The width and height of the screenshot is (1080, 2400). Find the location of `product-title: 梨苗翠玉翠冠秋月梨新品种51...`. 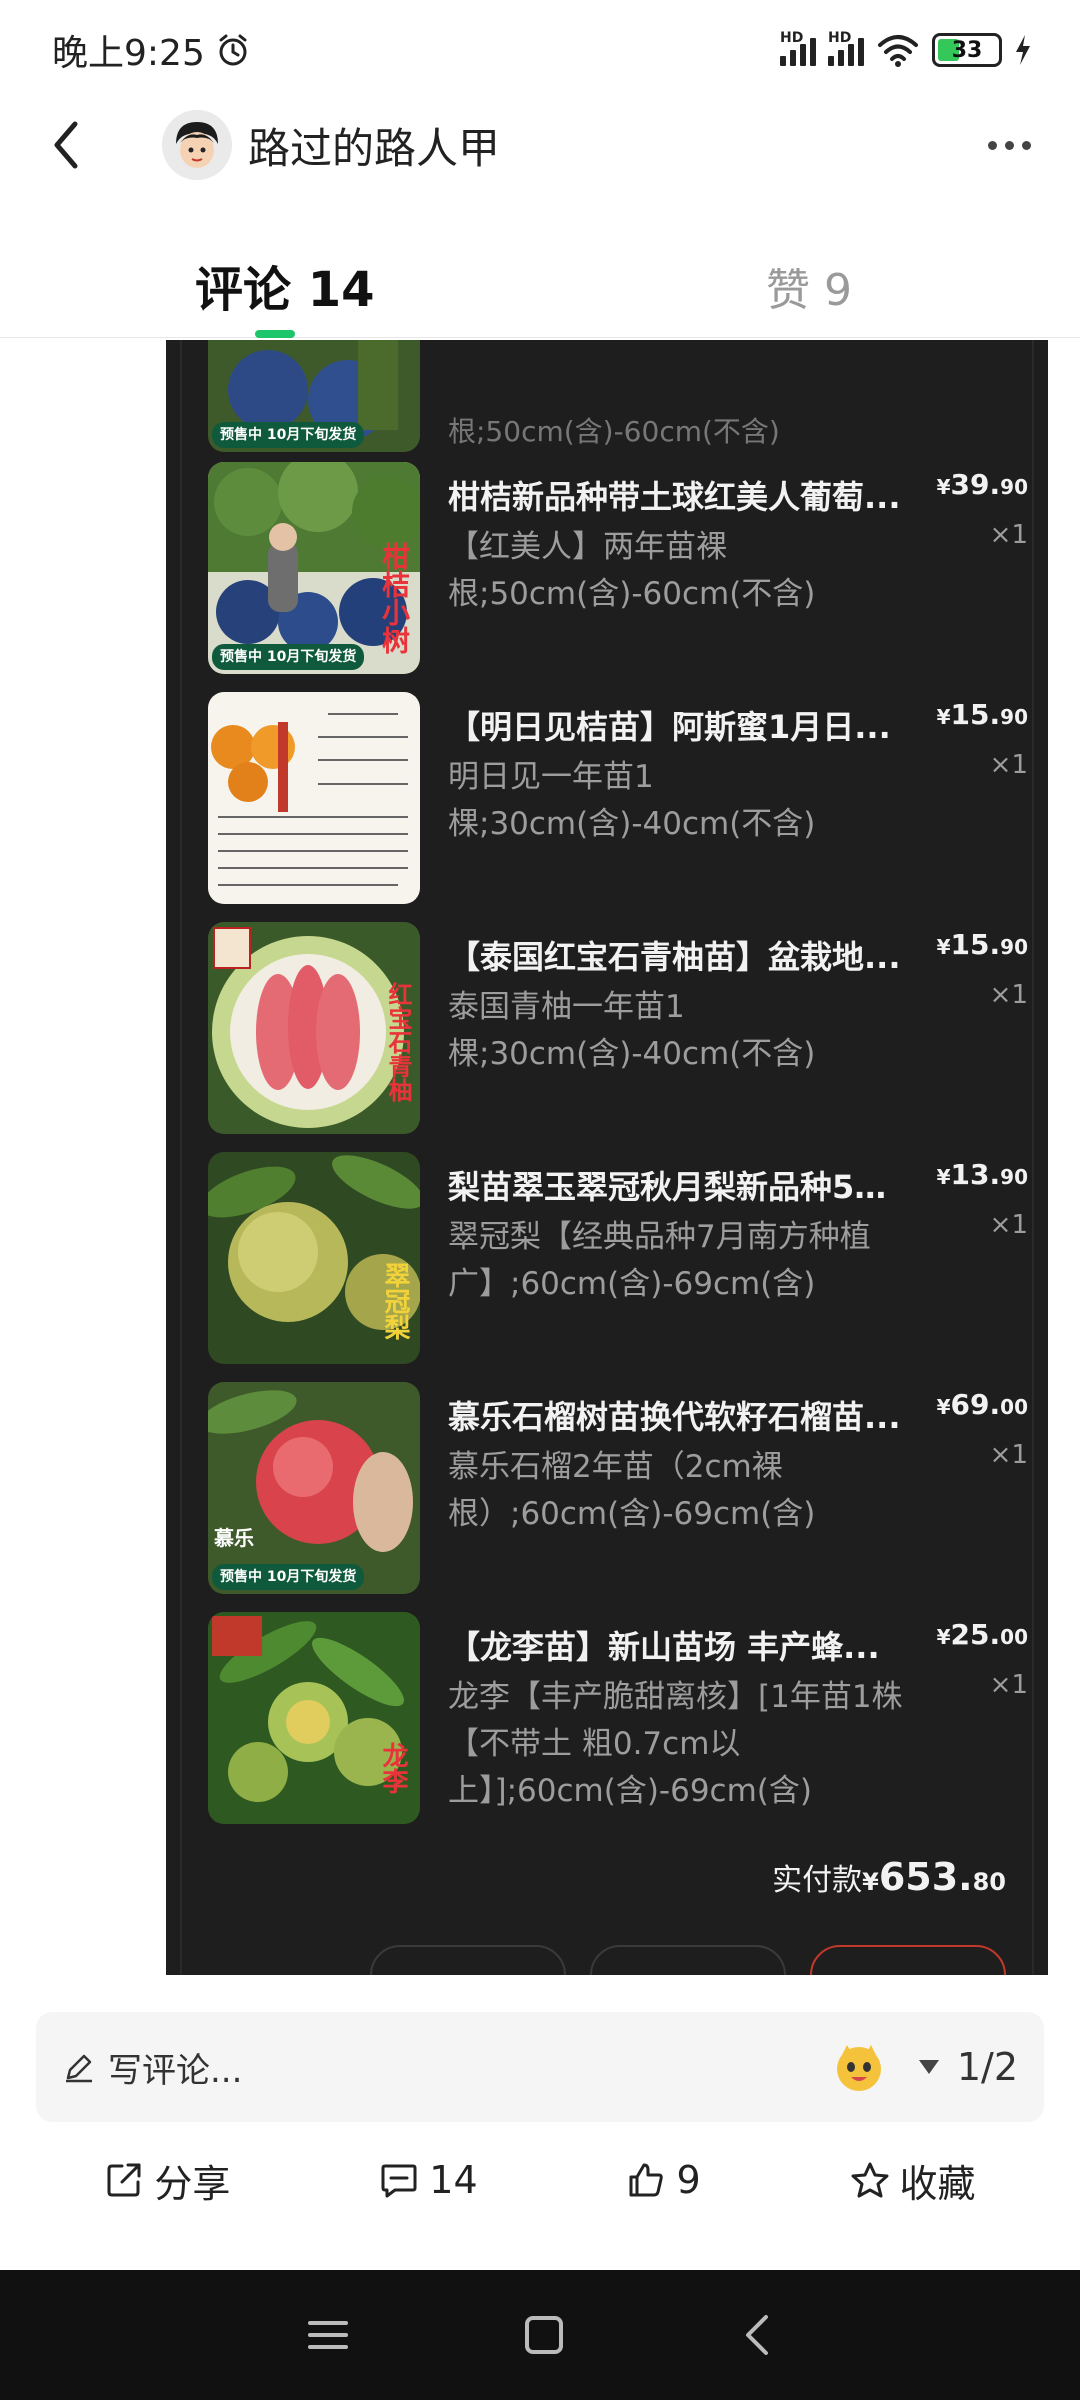

product-title: 梨苗翠玉翠冠秋月梨新品种51... is located at coordinates (678, 1187).